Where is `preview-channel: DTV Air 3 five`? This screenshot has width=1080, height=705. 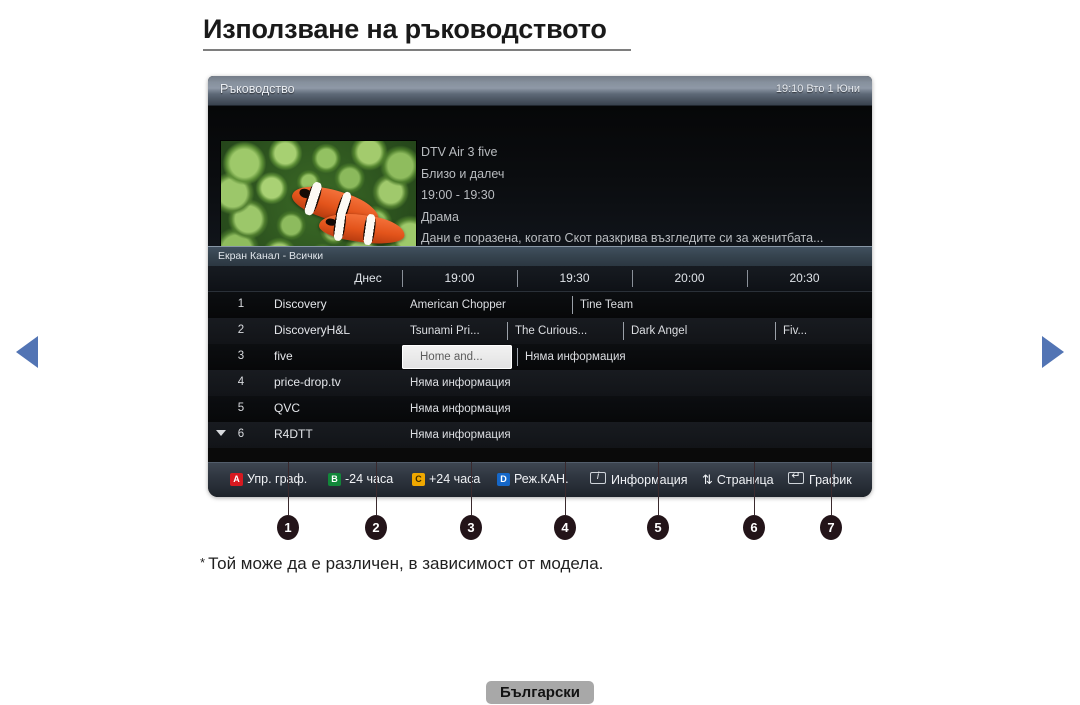
preview-channel: DTV Air 3 five is located at coordinates (459, 152).